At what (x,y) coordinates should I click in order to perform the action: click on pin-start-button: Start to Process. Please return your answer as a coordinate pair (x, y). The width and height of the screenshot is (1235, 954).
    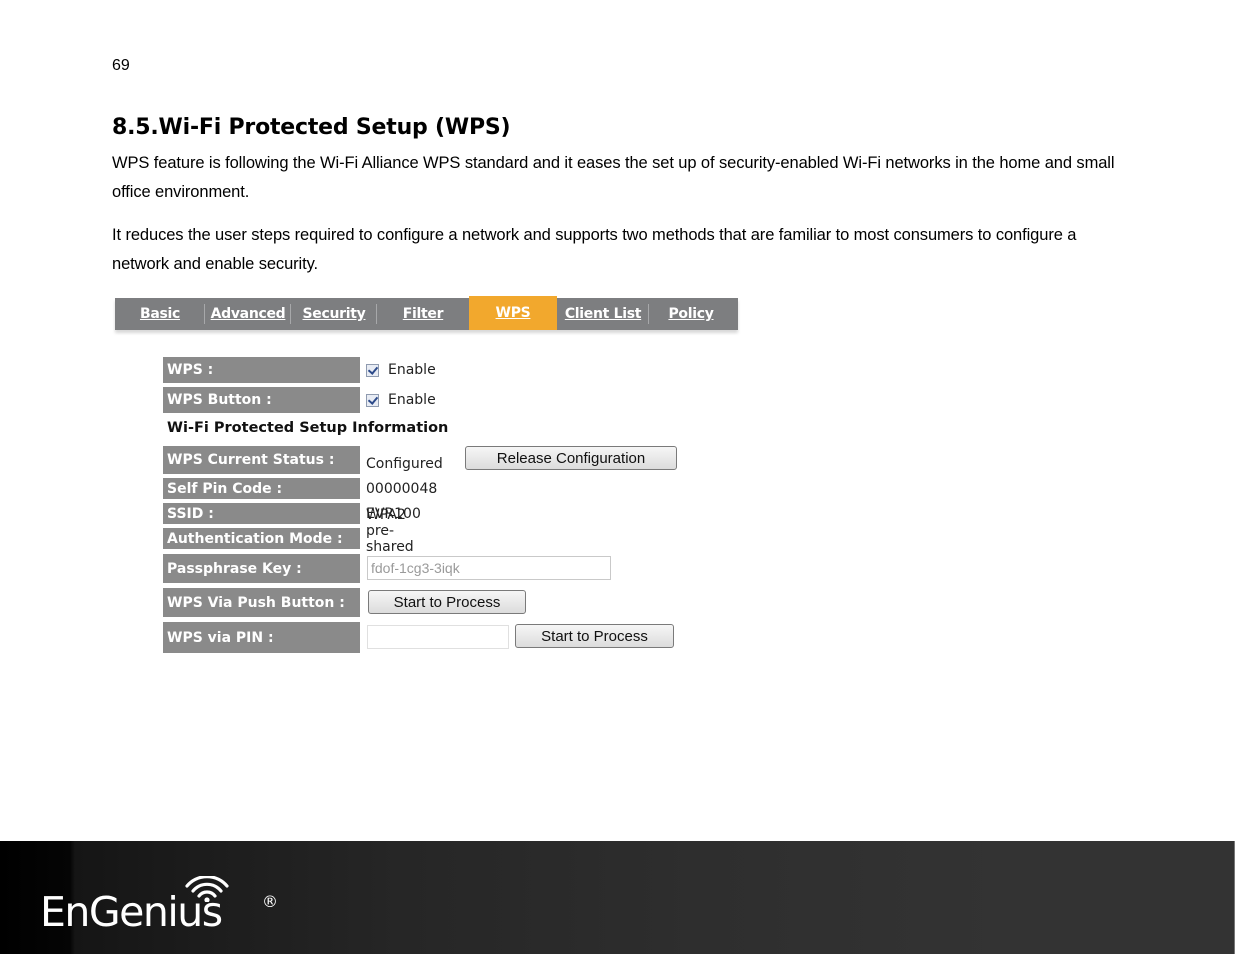
    Looking at the image, I should click on (594, 636).